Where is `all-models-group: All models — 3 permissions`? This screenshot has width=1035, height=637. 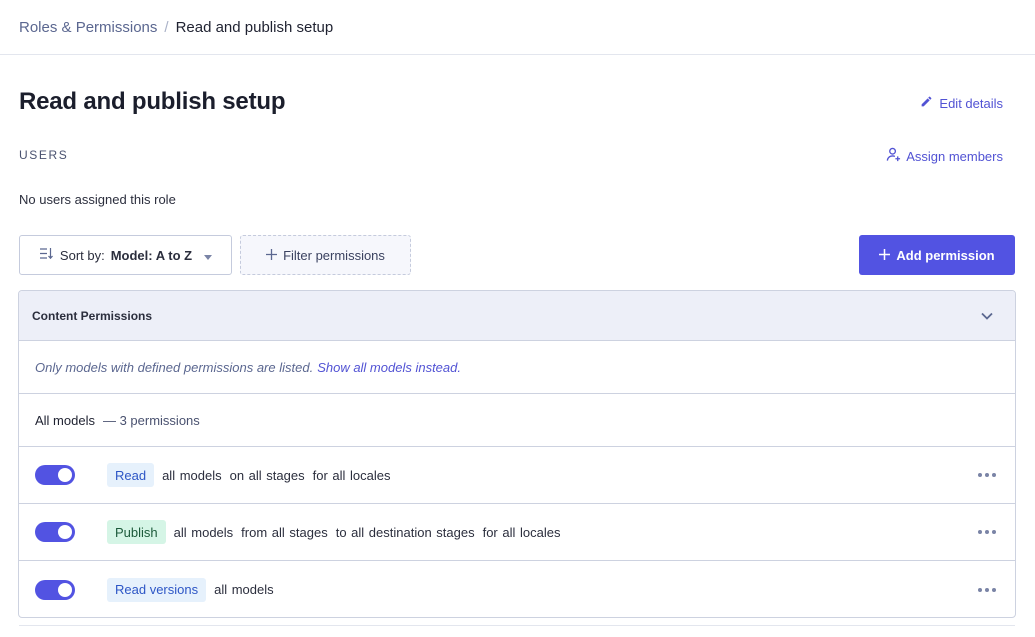 all-models-group: All models — 3 permissions is located at coordinates (517, 420).